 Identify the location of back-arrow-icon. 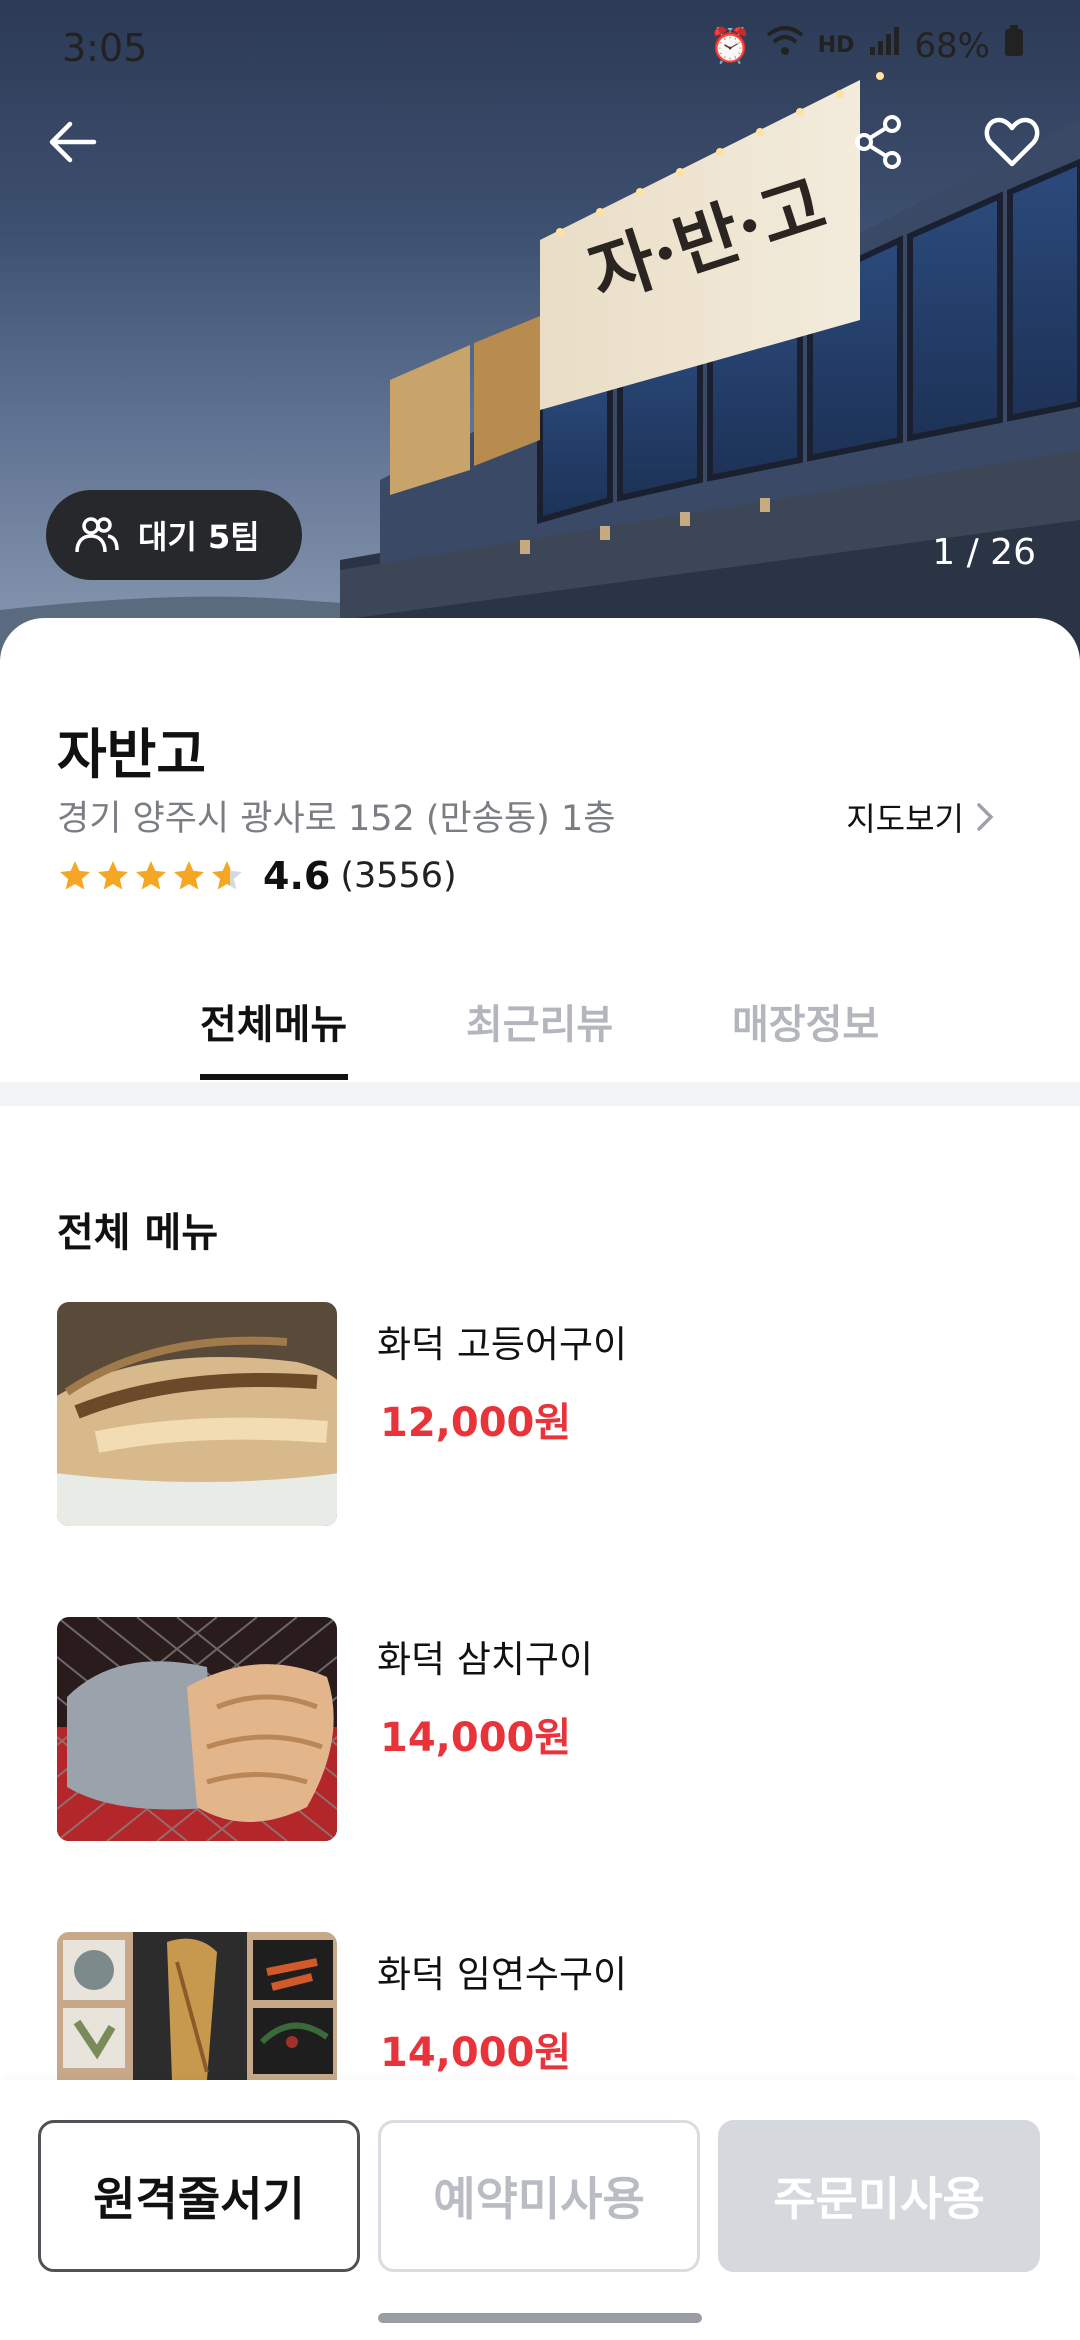
(73, 142).